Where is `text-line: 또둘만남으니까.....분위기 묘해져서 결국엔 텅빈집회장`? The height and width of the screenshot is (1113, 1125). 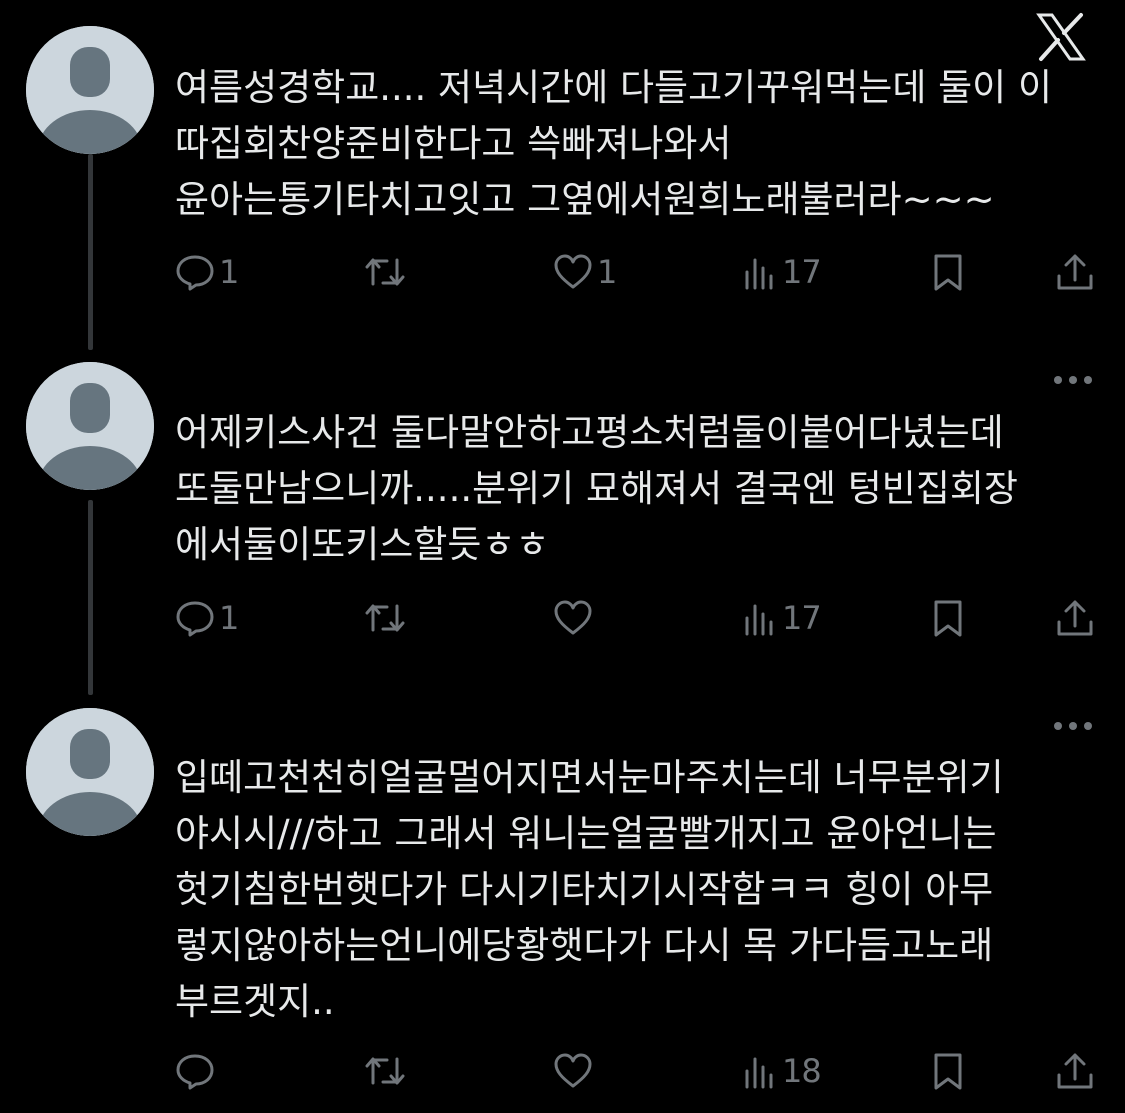 text-line: 또둘만남으니까.....분위기 묘해져서 결국엔 텅빈집회장 is located at coordinates (596, 488).